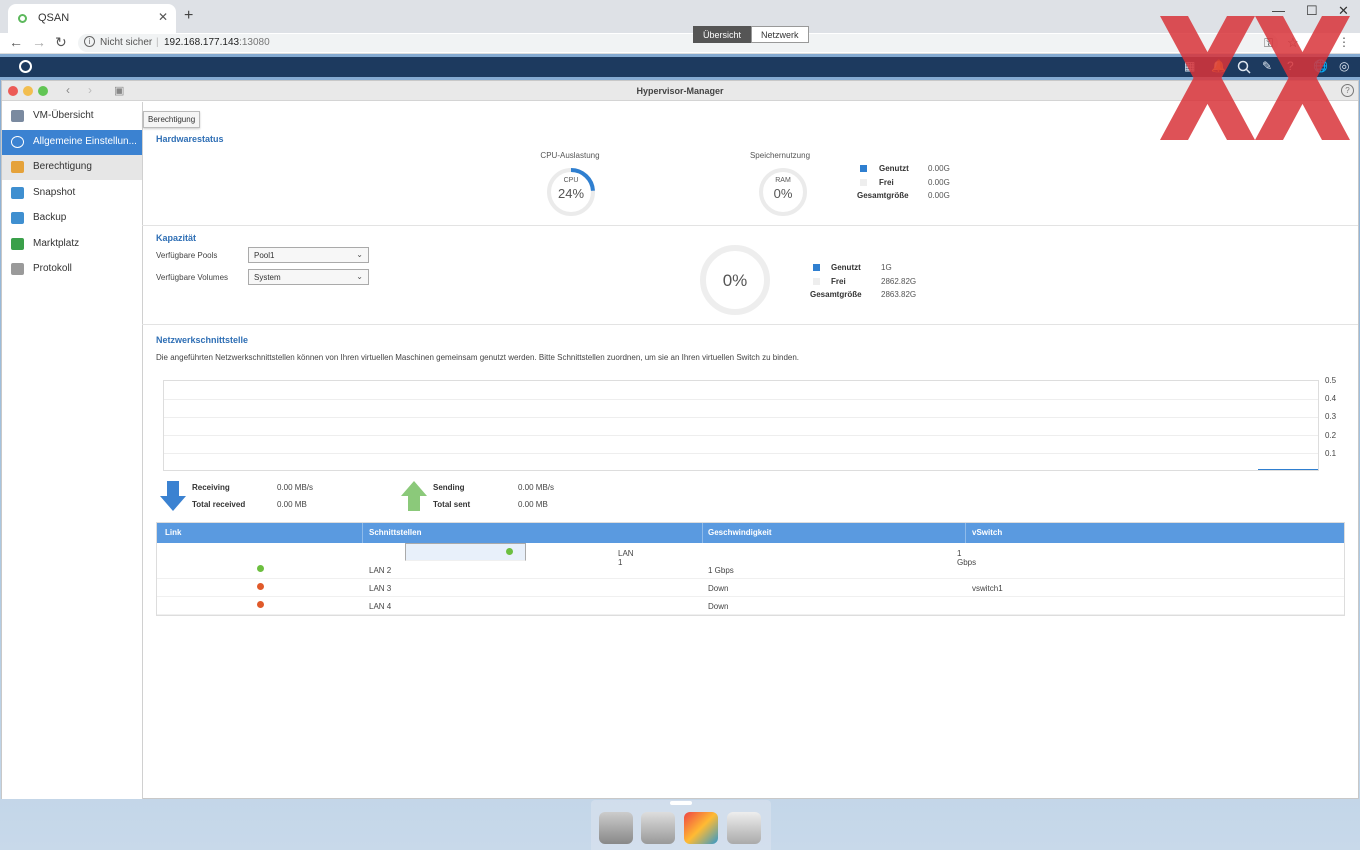 The image size is (1360, 850). What do you see at coordinates (25, 66) in the screenshot?
I see `qsan-logo-icon` at bounding box center [25, 66].